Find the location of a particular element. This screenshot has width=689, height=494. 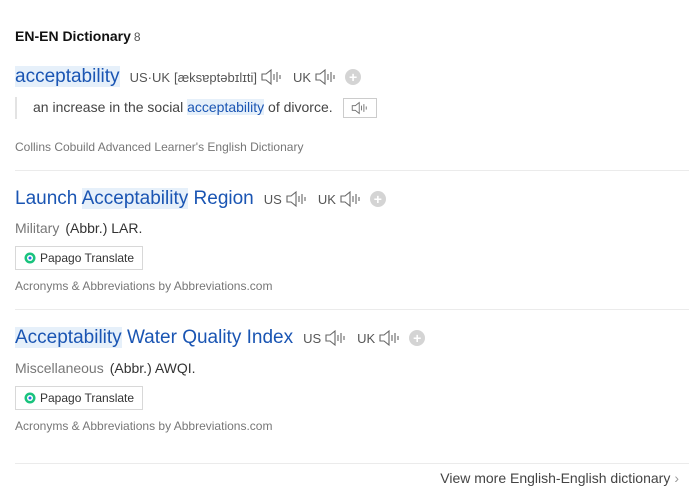

category-label: Military is located at coordinates (37, 228).